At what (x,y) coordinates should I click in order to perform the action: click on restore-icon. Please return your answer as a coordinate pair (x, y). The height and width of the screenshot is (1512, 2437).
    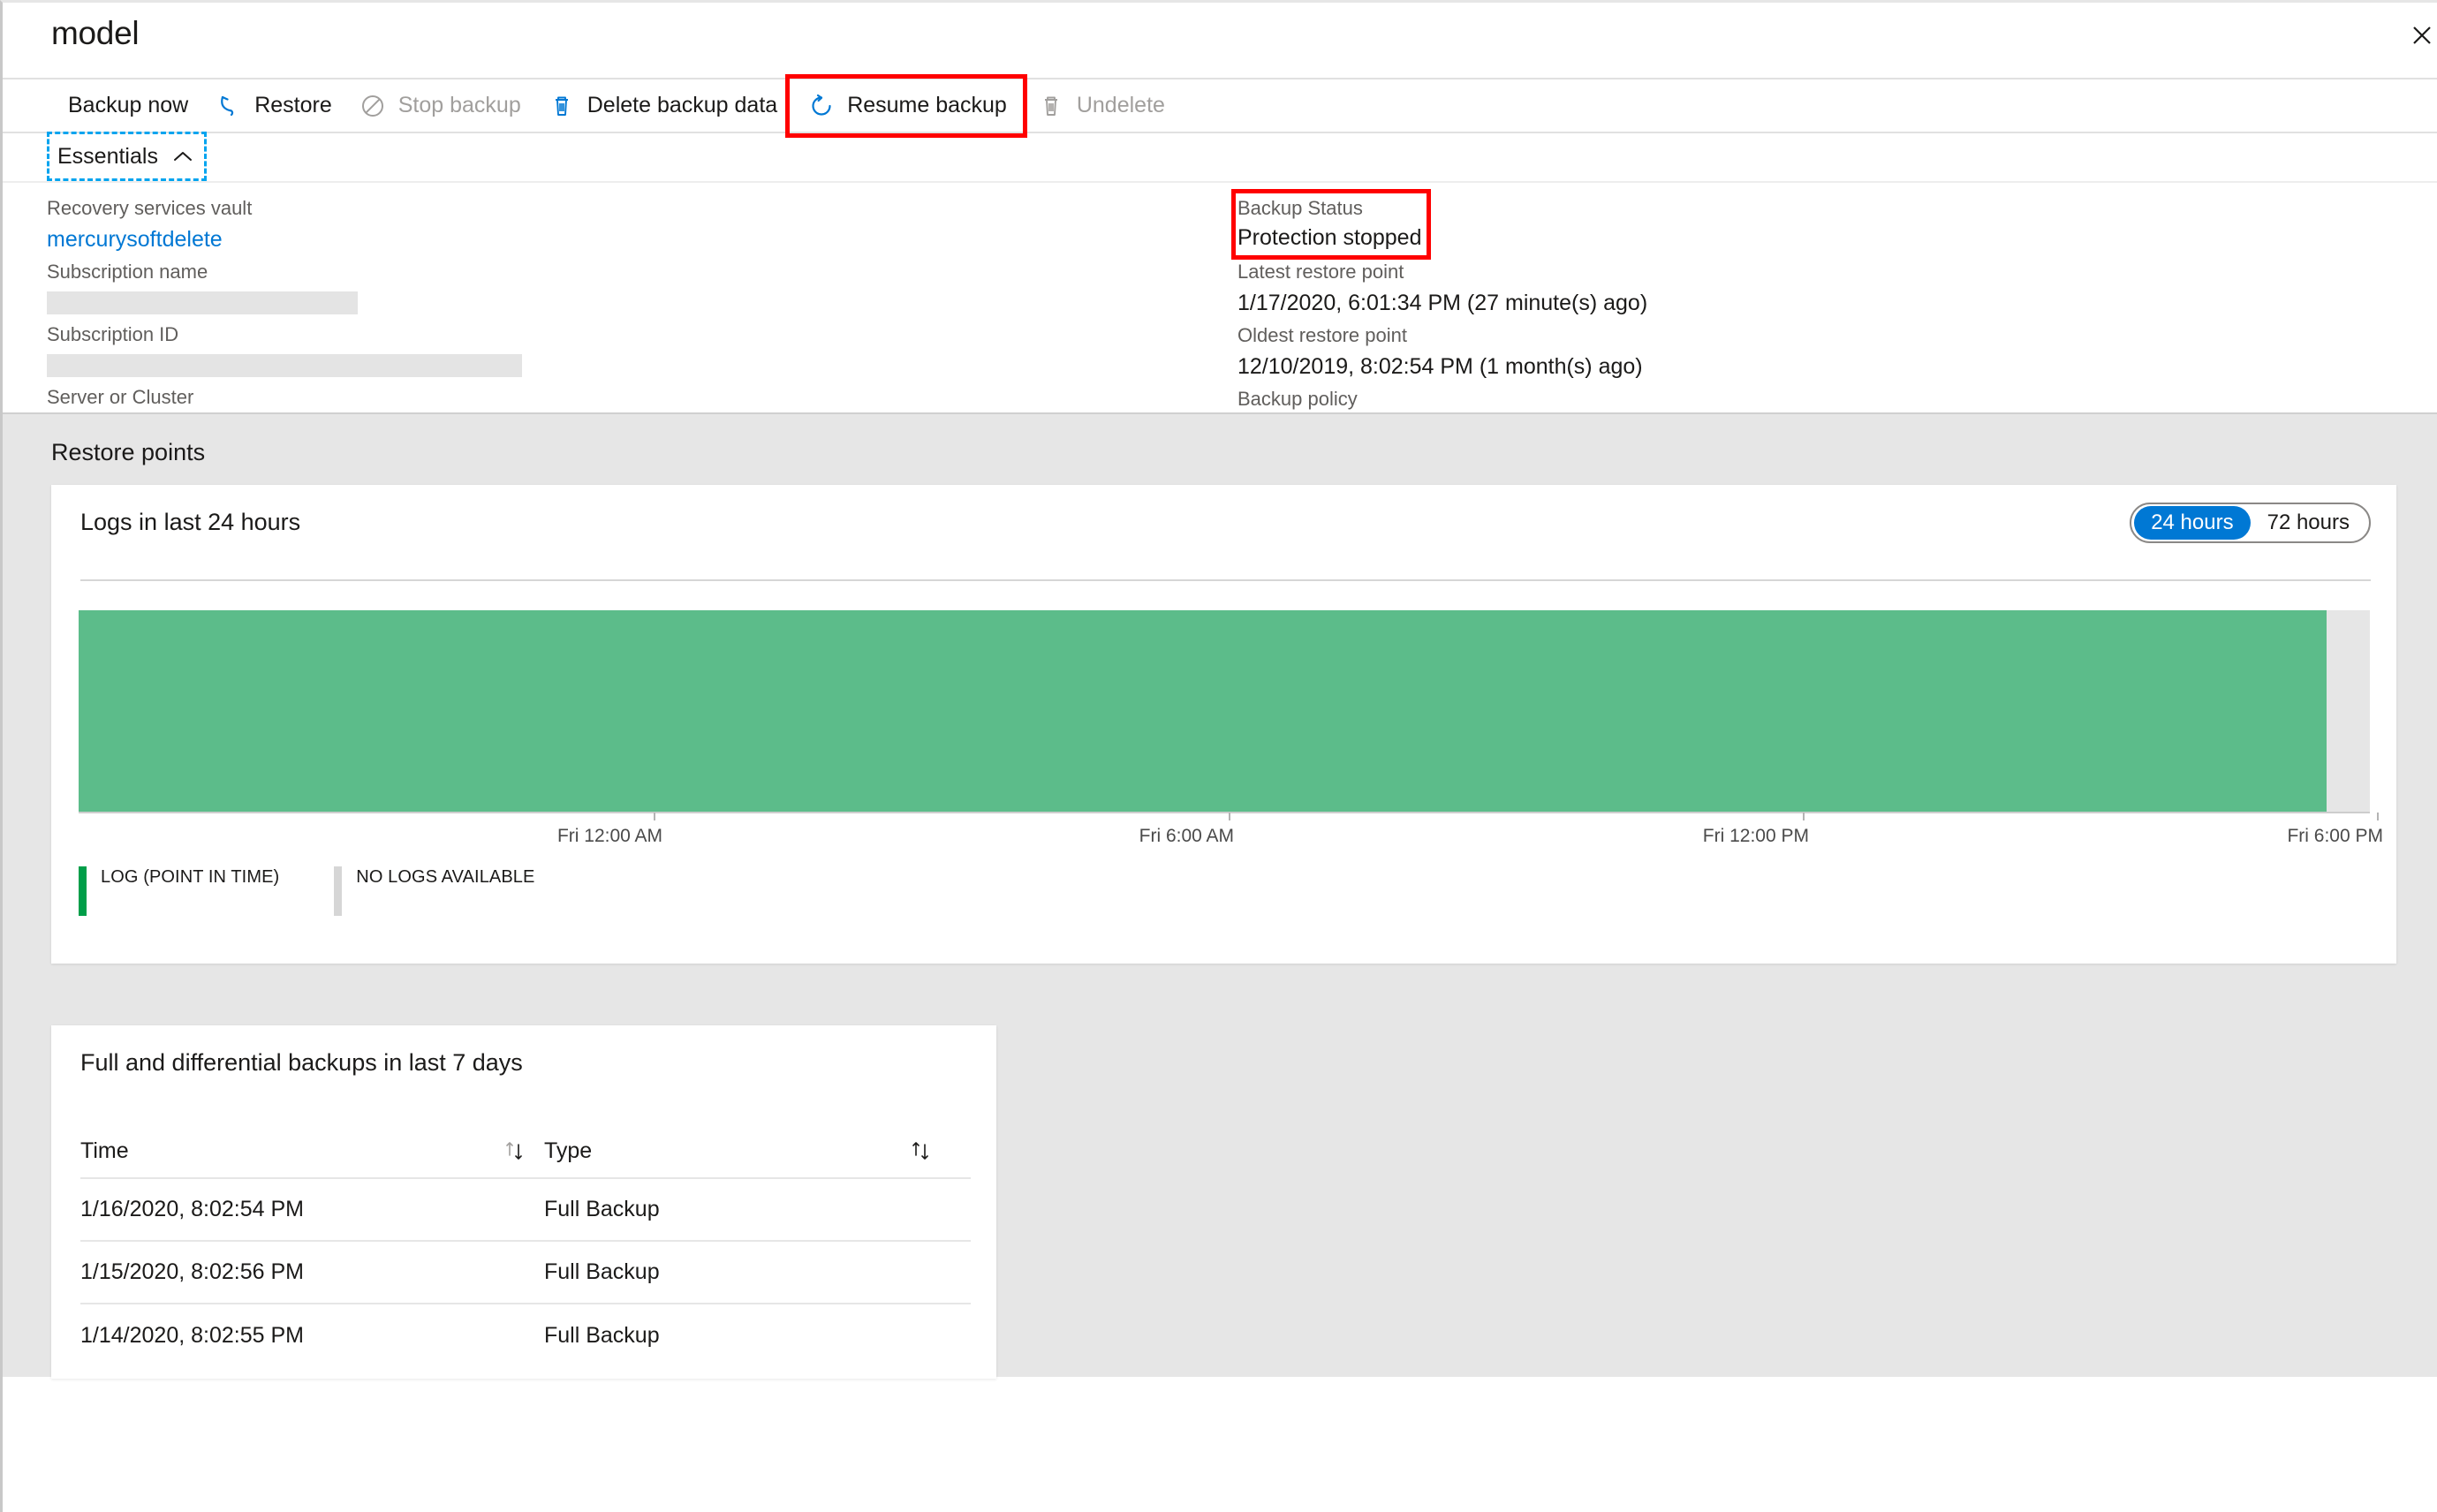
    Looking at the image, I should click on (229, 106).